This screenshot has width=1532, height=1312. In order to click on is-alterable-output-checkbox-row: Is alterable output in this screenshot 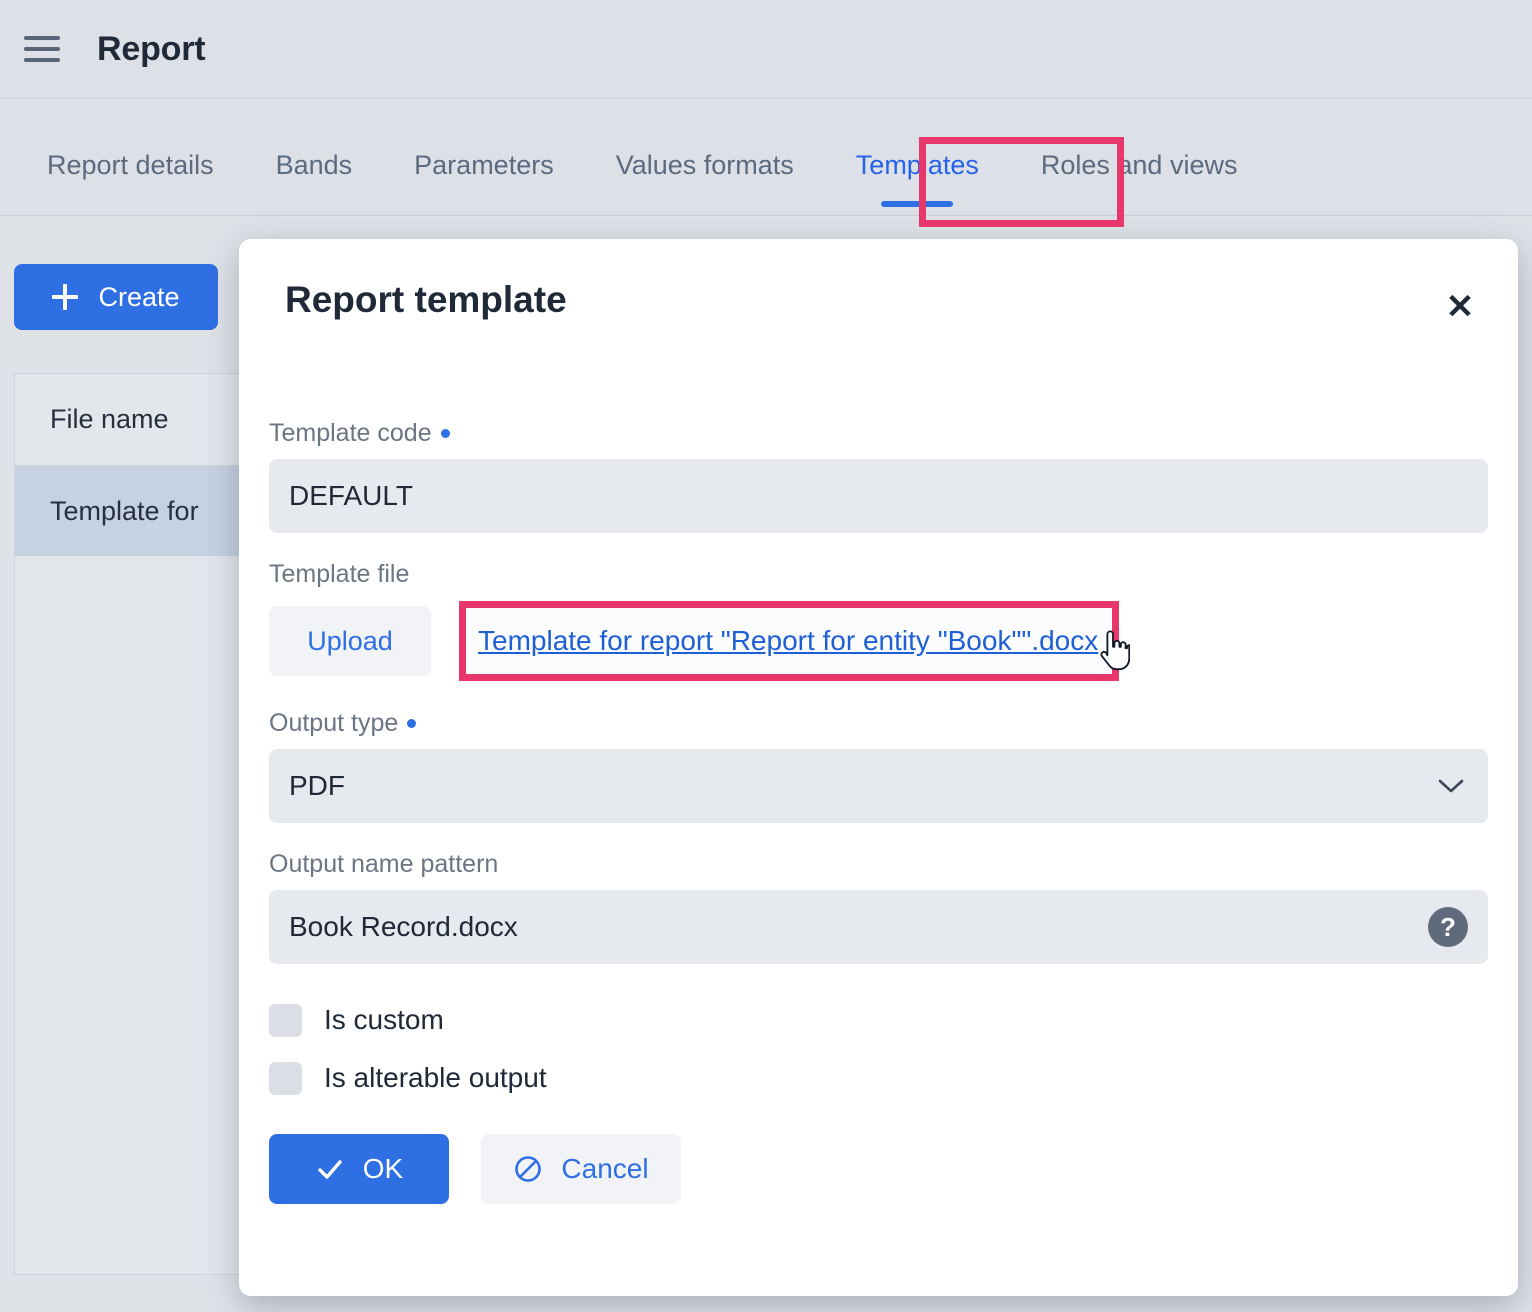, I will do `click(878, 1078)`.